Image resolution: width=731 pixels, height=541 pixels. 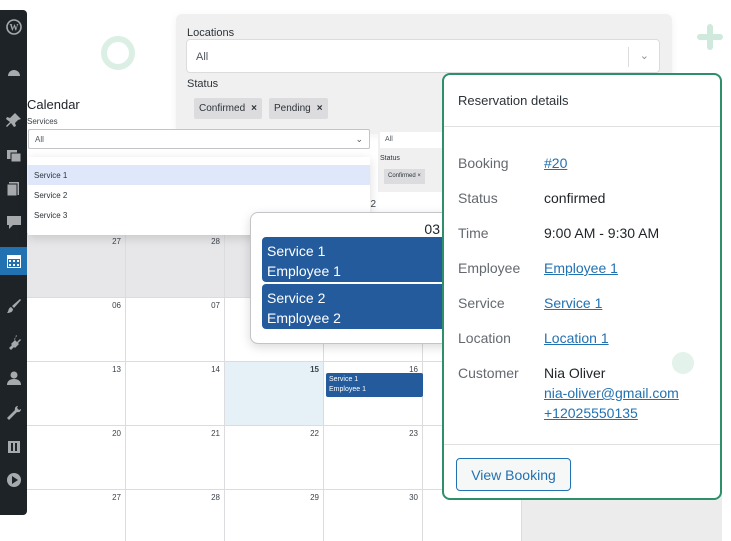 I want to click on booking-link: #20, so click(x=555, y=163).